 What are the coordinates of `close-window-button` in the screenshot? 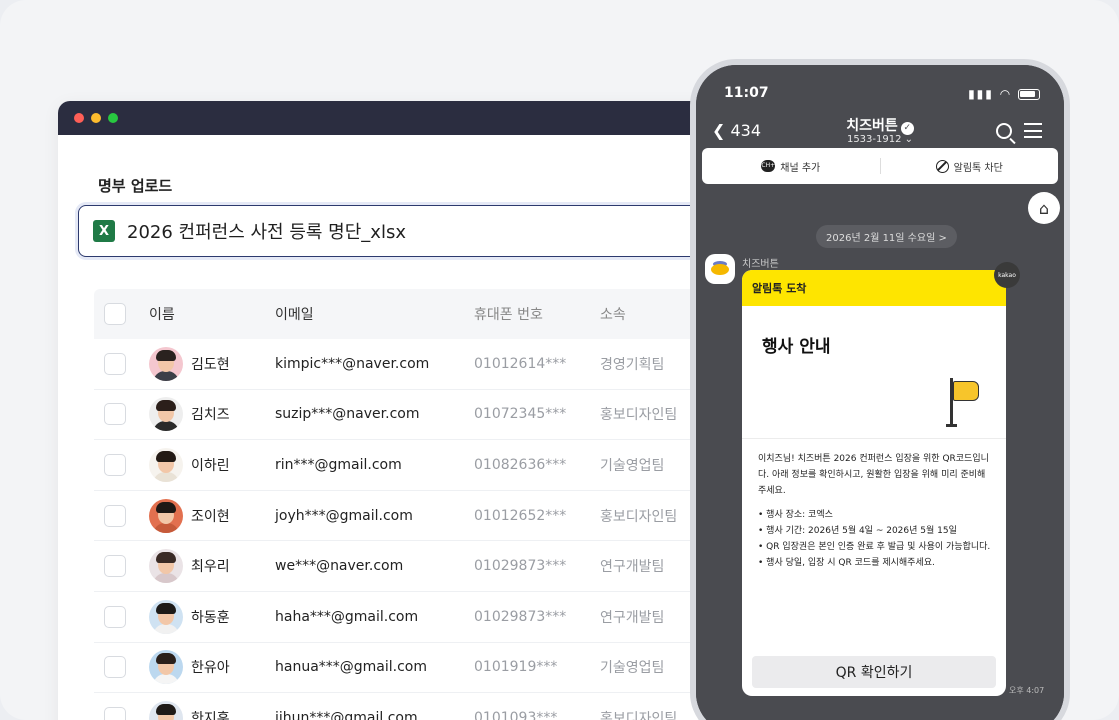 It's located at (79, 118).